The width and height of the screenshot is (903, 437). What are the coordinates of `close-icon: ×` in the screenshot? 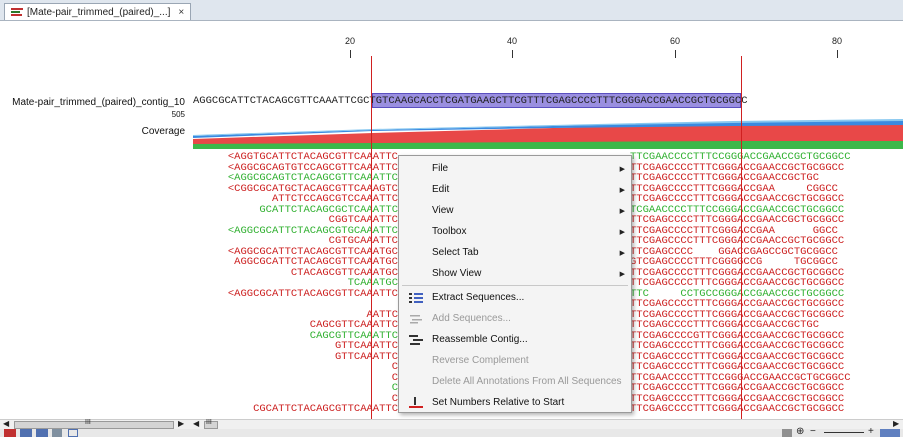 It's located at (181, 12).